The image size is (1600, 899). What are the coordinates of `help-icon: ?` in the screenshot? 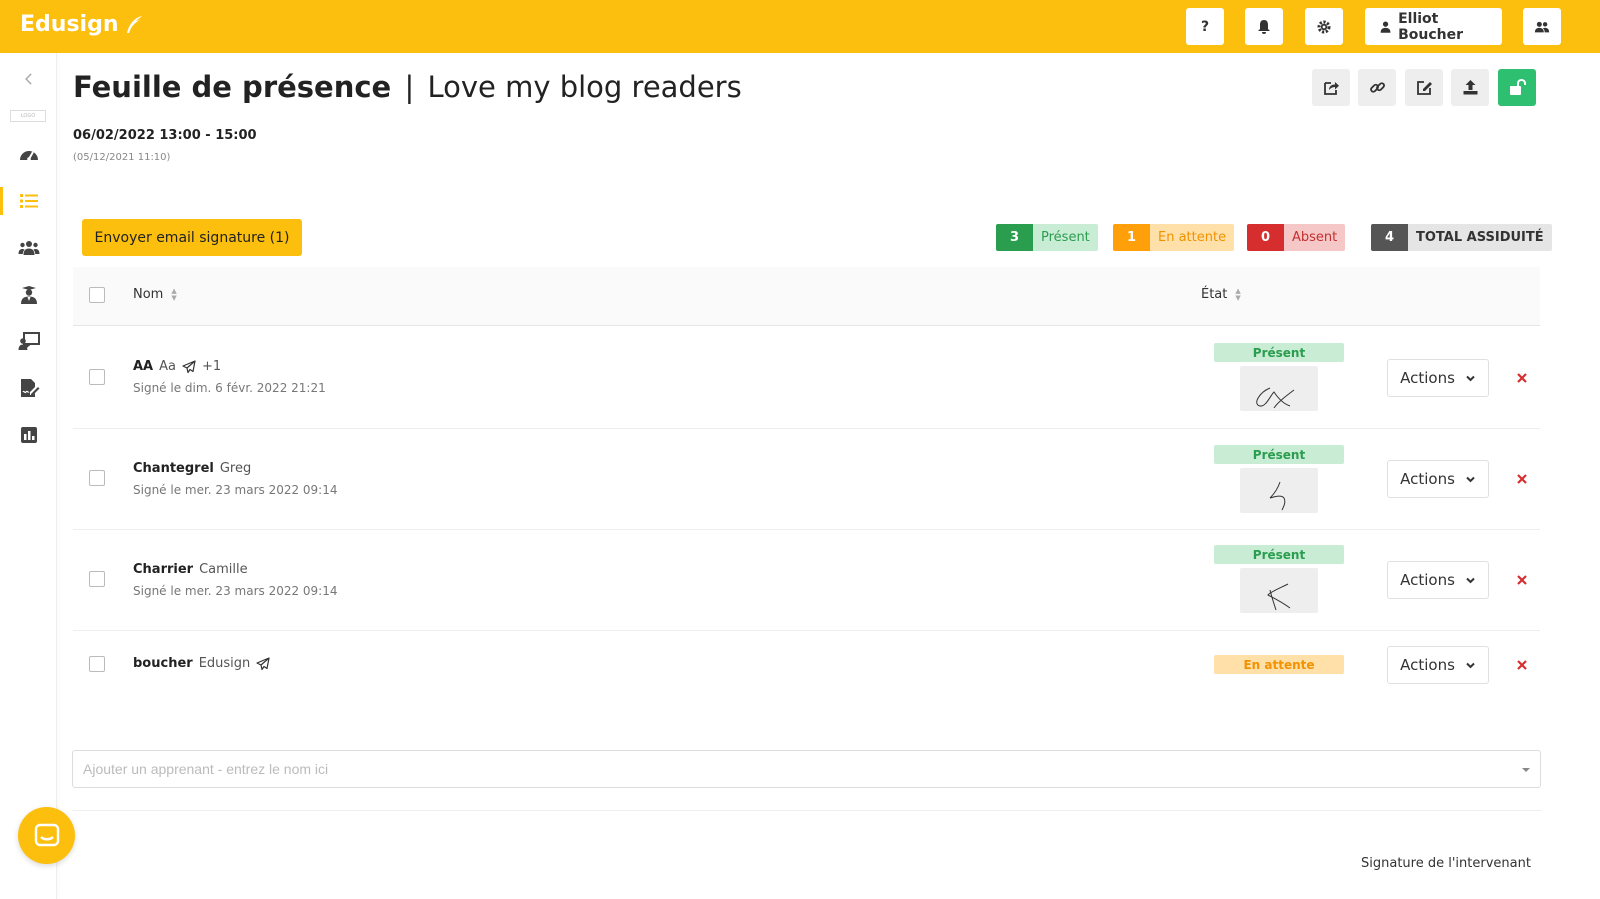 It's located at (1205, 26).